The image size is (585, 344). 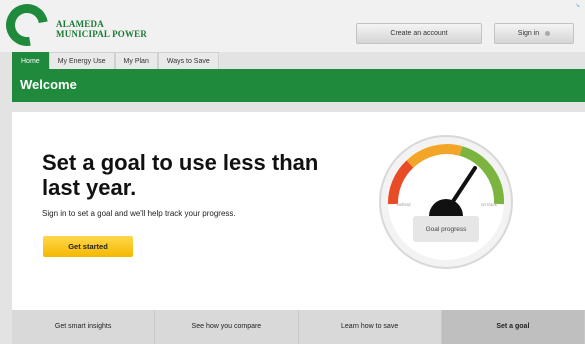 What do you see at coordinates (404, 204) in the screenshot?
I see `gauge-left-tick: behind` at bounding box center [404, 204].